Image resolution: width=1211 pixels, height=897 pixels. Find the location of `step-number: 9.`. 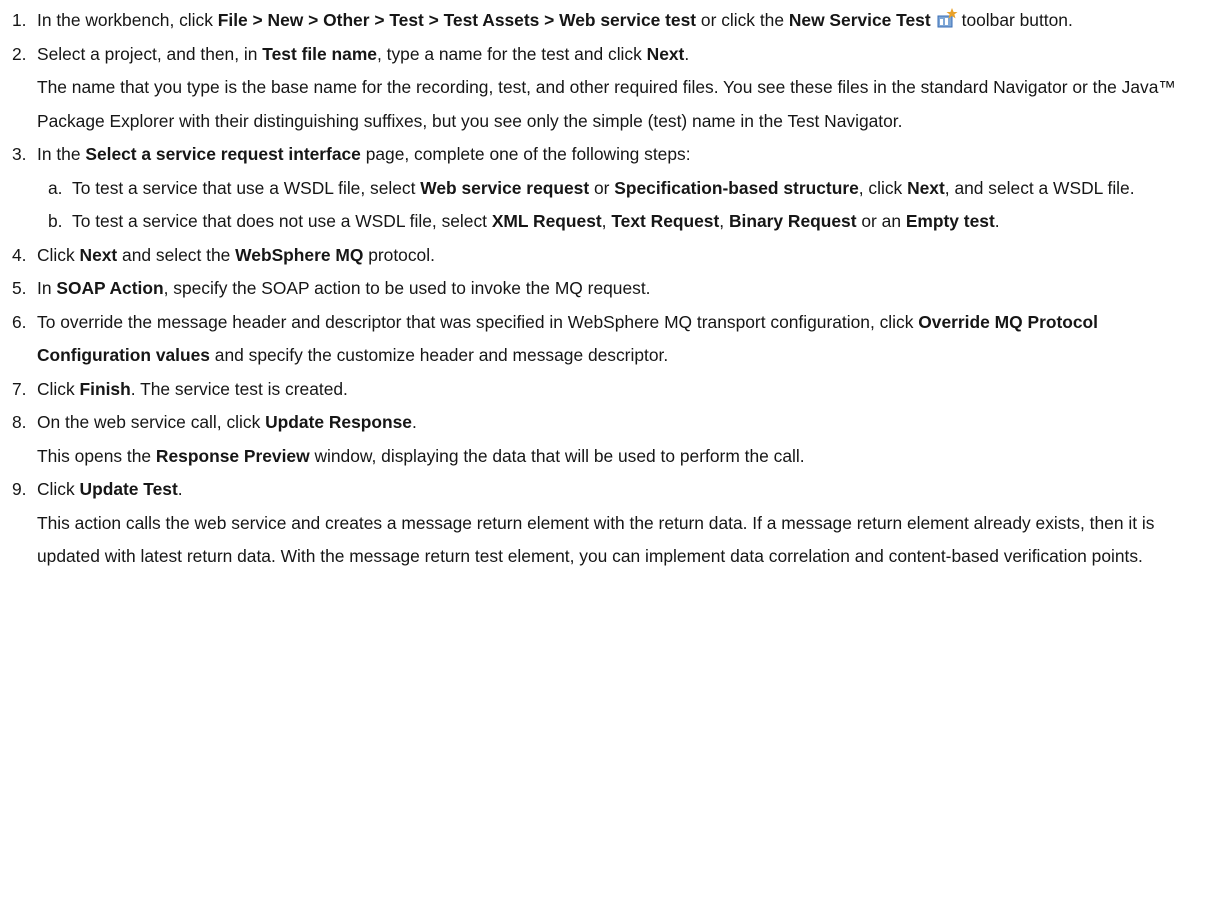

step-number: 9. is located at coordinates (19, 489).